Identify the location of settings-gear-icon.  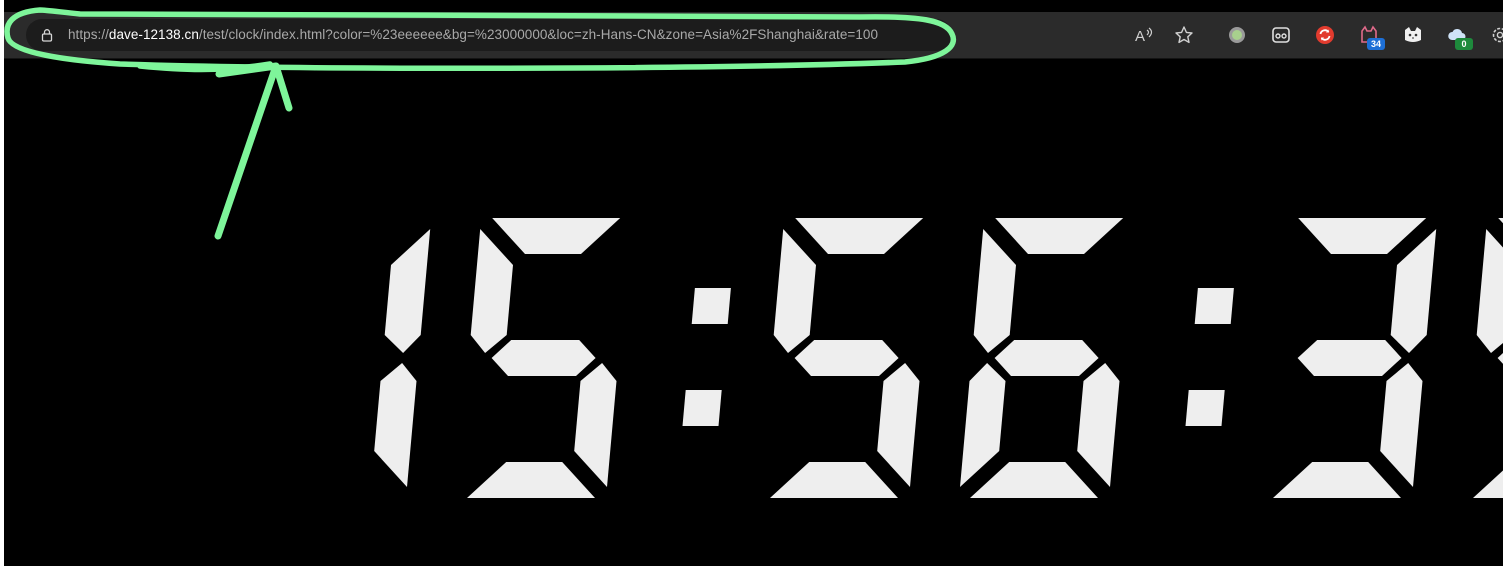
(1495, 35).